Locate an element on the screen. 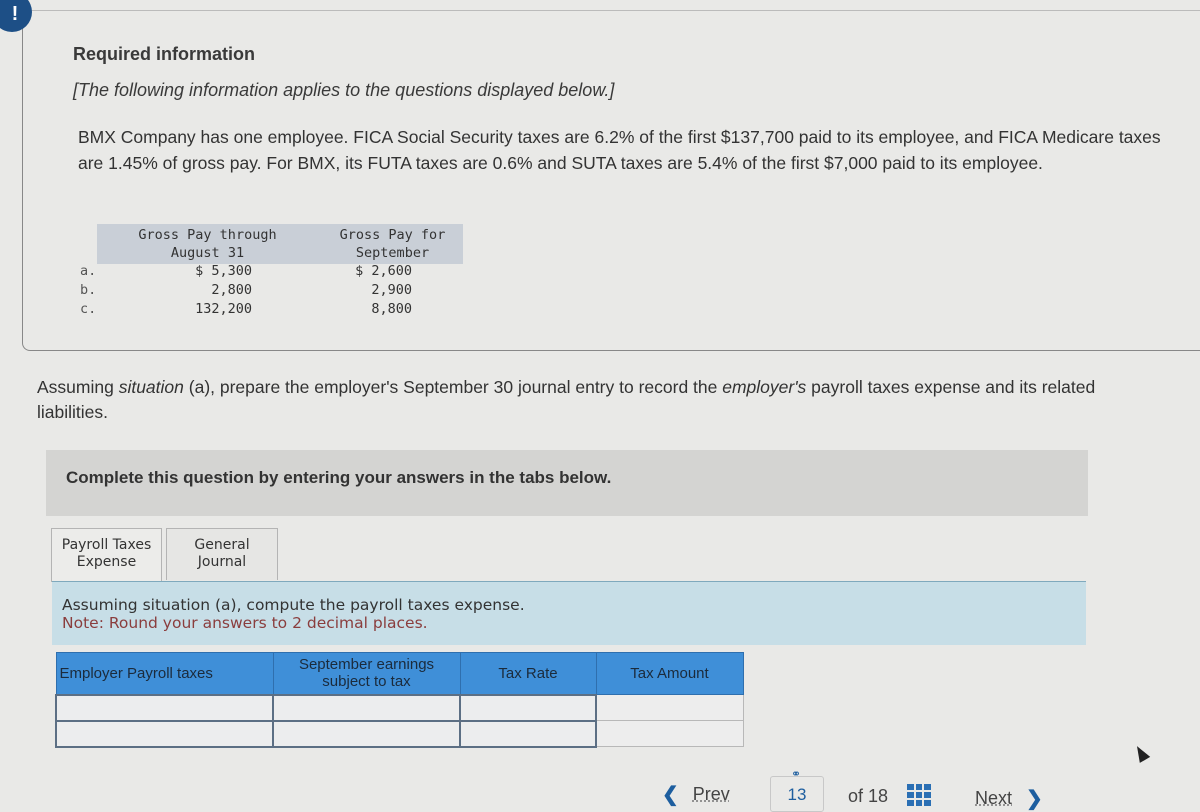 Image resolution: width=1200 pixels, height=812 pixels. page-number-box: ⚭ 13 is located at coordinates (797, 789).